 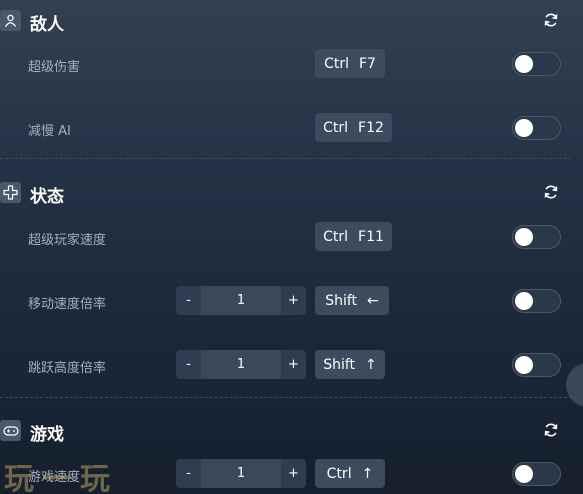 What do you see at coordinates (367, 63) in the screenshot?
I see `hotkey-key: F7` at bounding box center [367, 63].